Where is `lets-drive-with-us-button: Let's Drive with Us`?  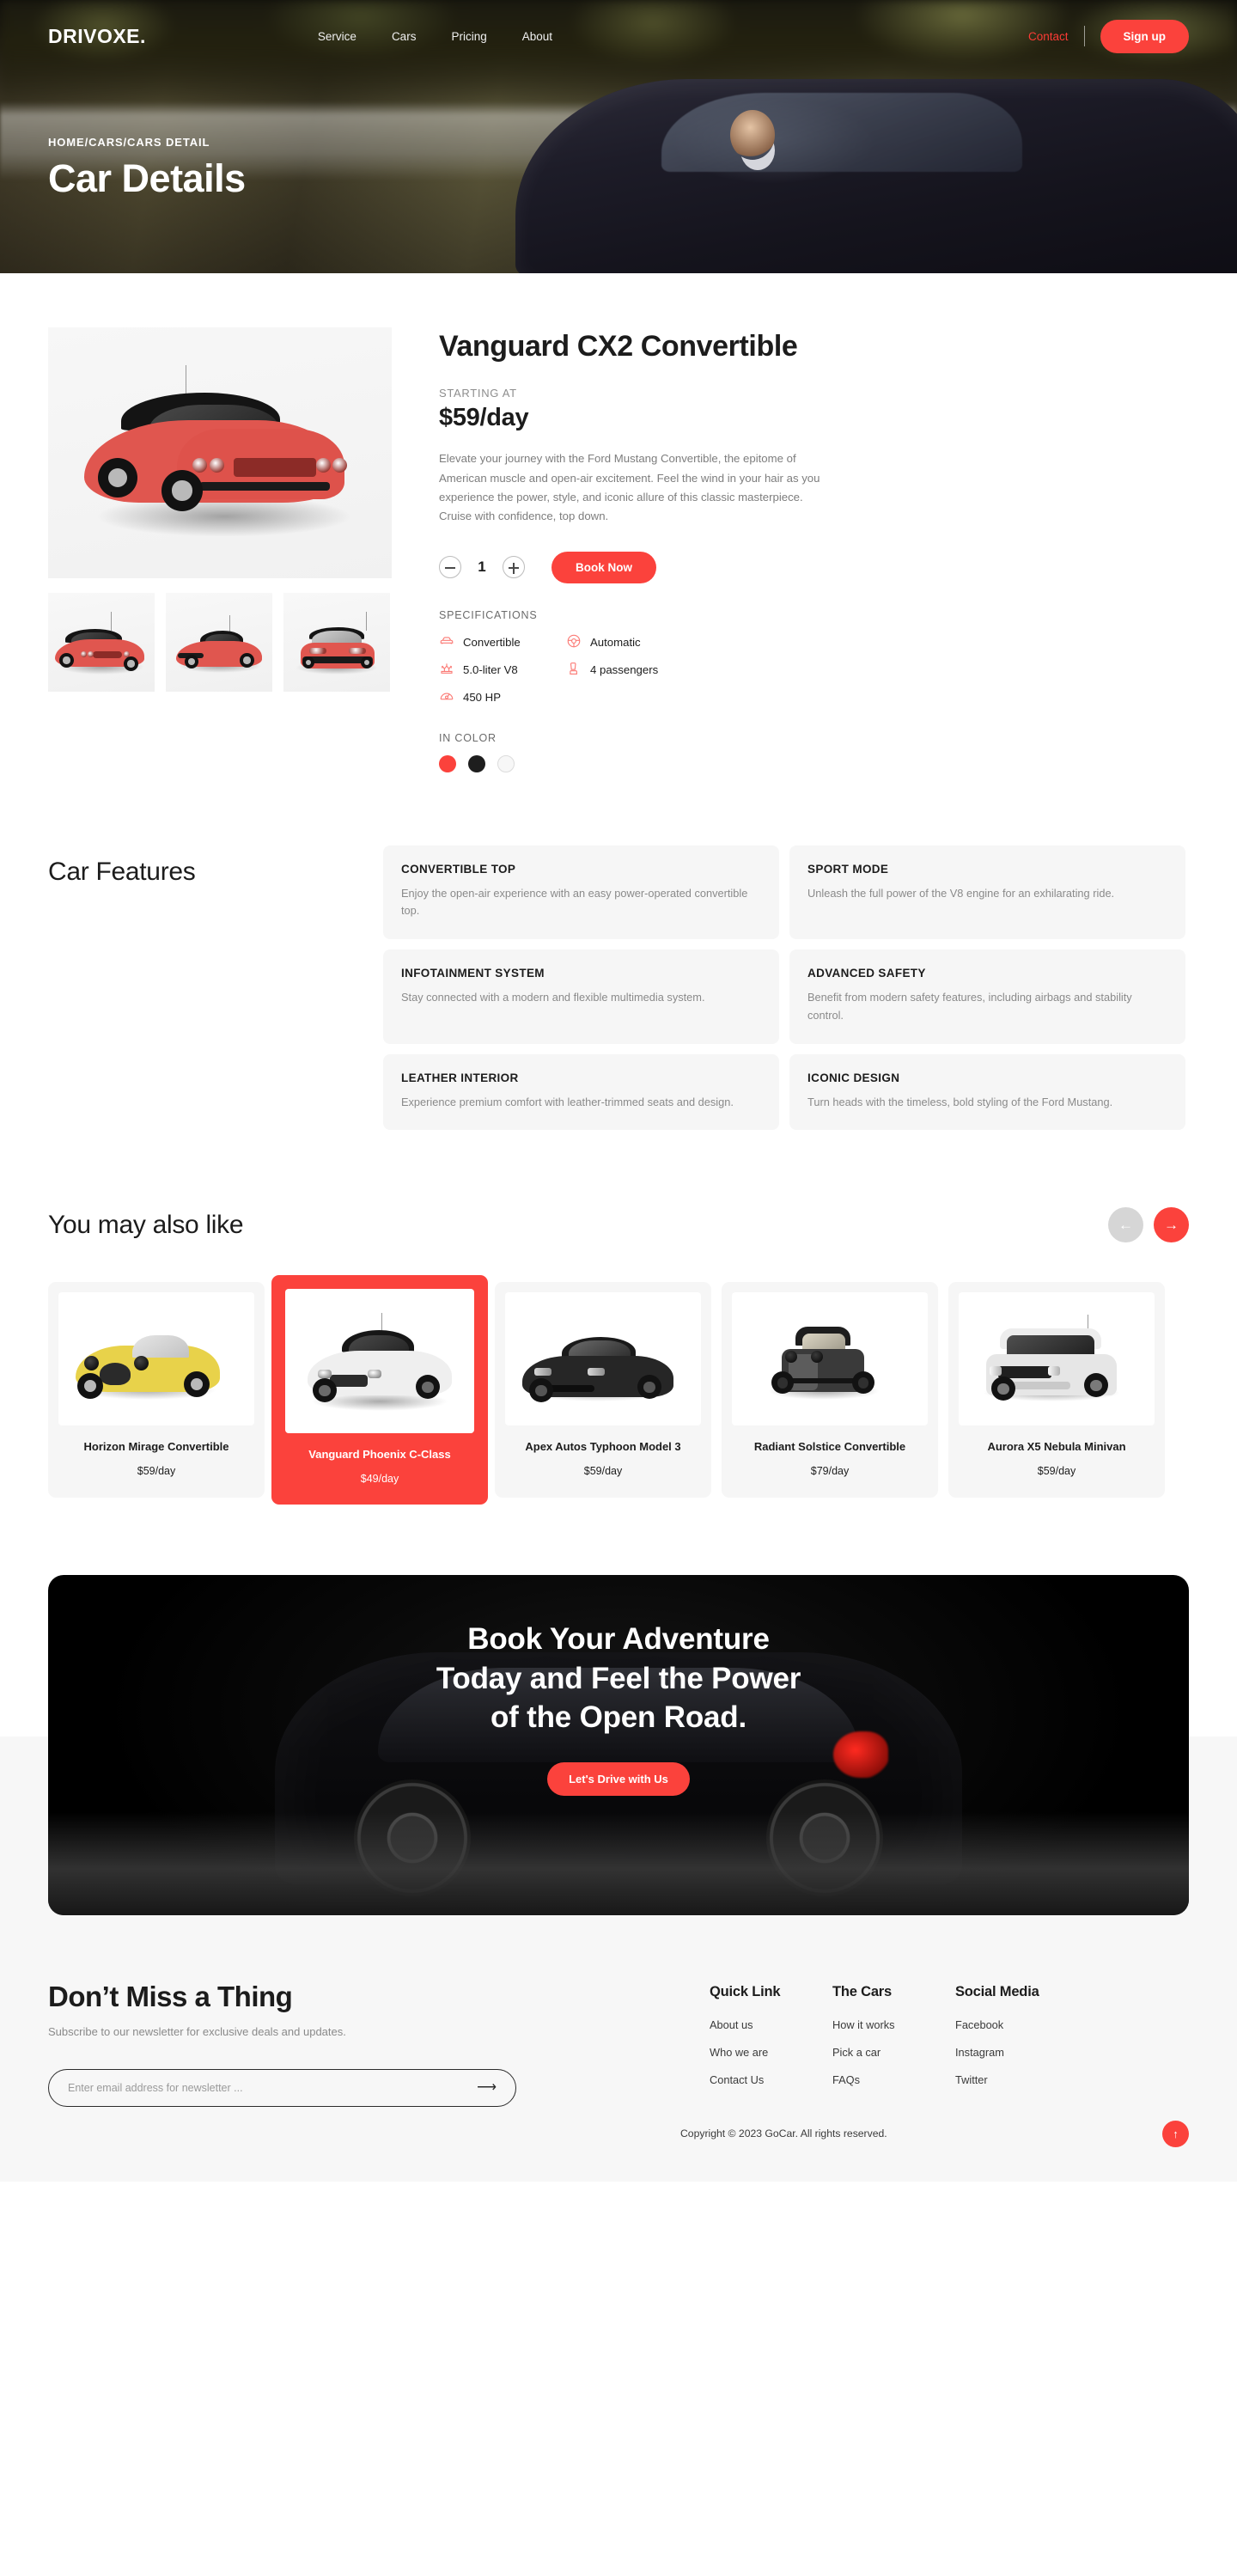
lets-drive-with-us-button: Let's Drive with Us is located at coordinates (618, 1780).